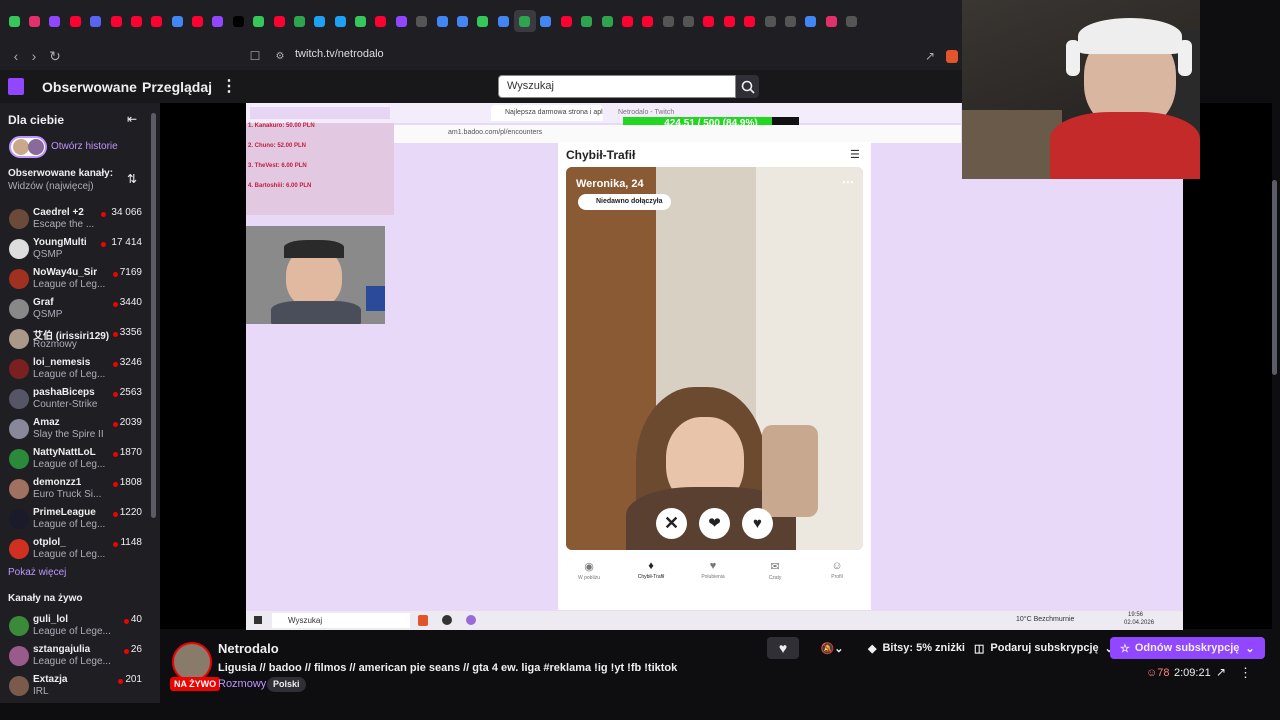 This screenshot has height=720, width=1280. What do you see at coordinates (132, 179) in the screenshot?
I see `sort-icon: ⇅` at bounding box center [132, 179].